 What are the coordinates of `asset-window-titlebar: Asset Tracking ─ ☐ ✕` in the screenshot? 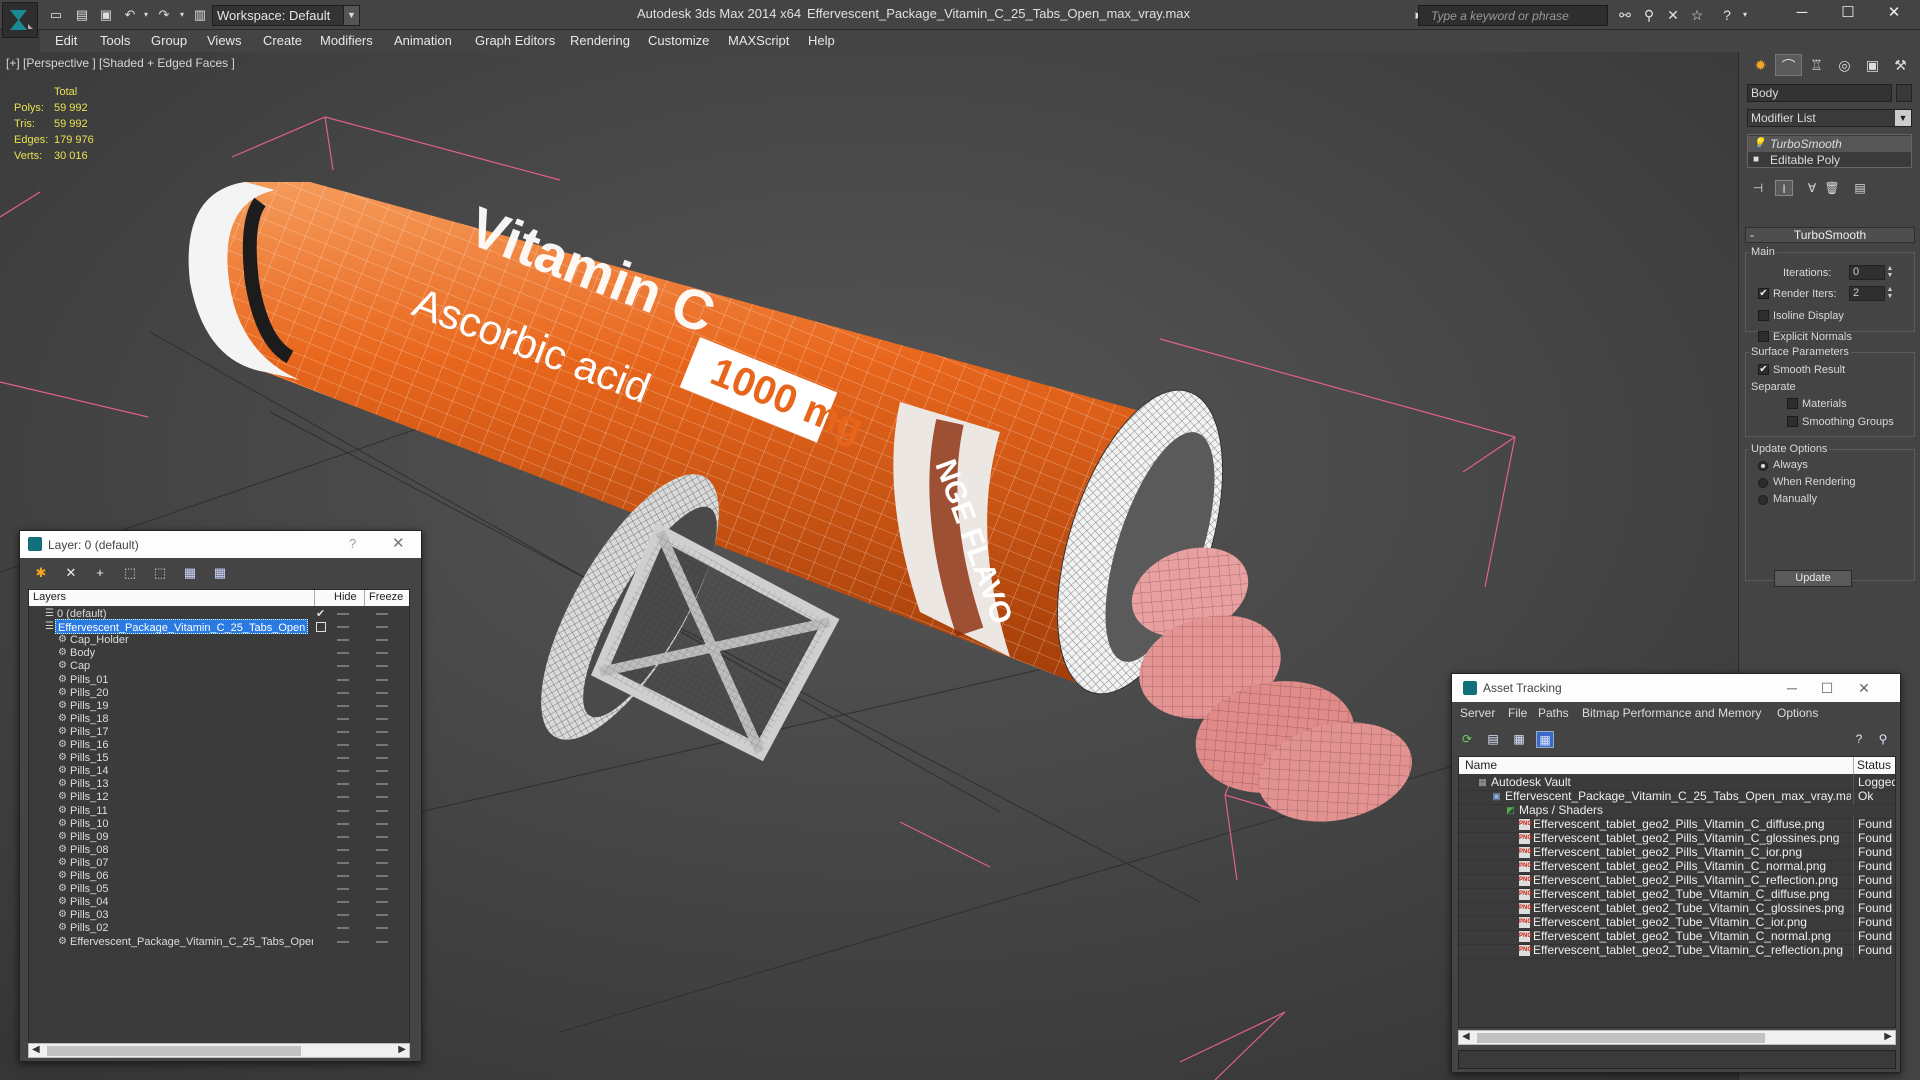 It's located at (1676, 688).